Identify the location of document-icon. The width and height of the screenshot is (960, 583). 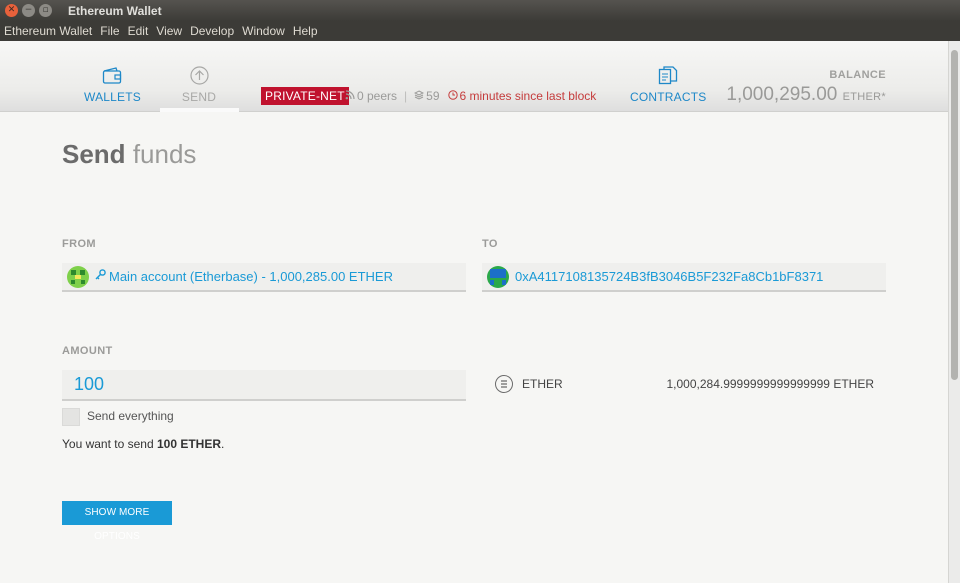
(668, 75).